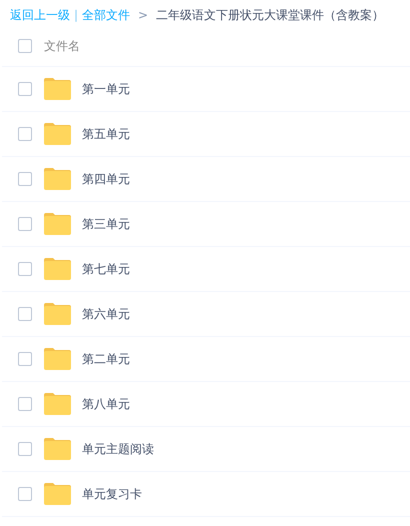 The width and height of the screenshot is (410, 526). Describe the element at coordinates (143, 15) in the screenshot. I see `breadcrumb-arrow: >` at that location.